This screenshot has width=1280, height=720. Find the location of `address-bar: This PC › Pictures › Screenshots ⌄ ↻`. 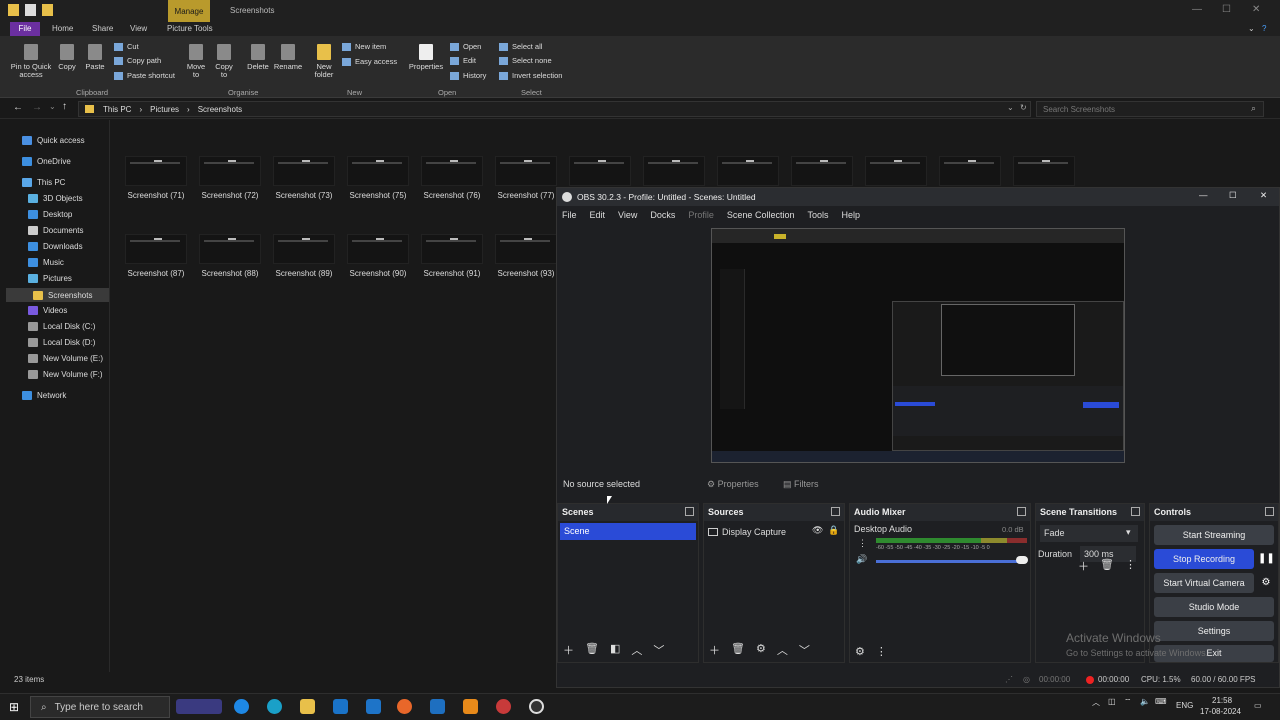

address-bar: This PC › Pictures › Screenshots ⌄ ↻ is located at coordinates (554, 109).